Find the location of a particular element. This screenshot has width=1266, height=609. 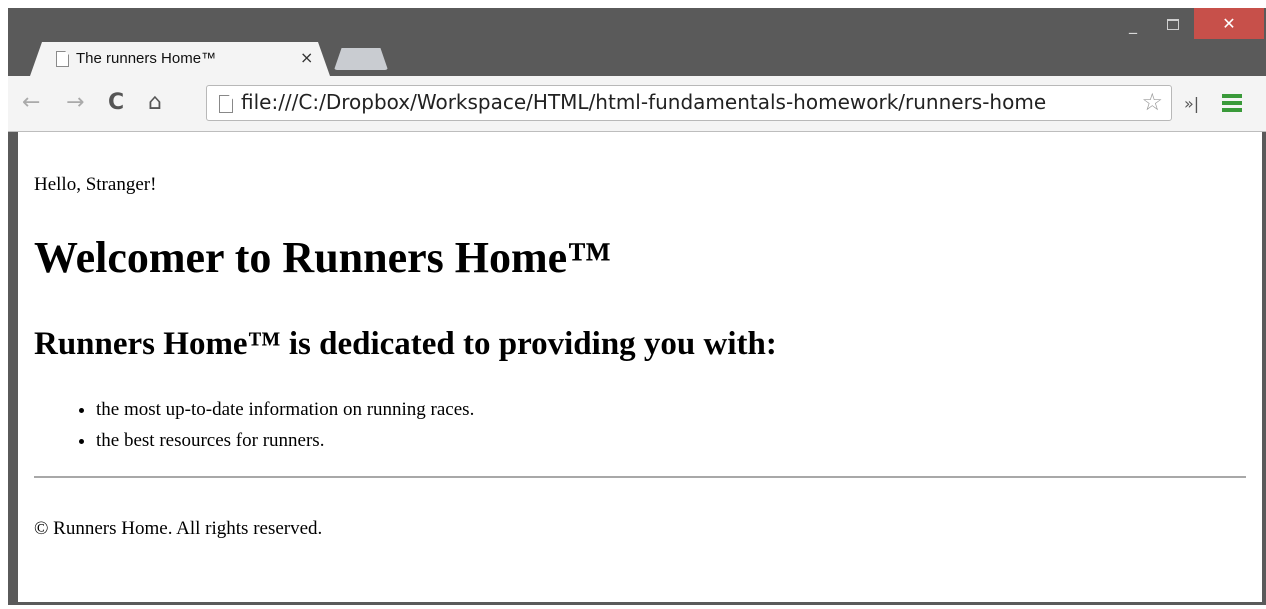

page-title: Welcomer to Runners Home™ is located at coordinates (323, 257).